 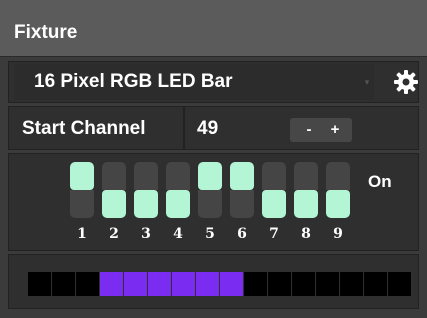 What do you see at coordinates (306, 234) in the screenshot?
I see `channel-number-label: 8` at bounding box center [306, 234].